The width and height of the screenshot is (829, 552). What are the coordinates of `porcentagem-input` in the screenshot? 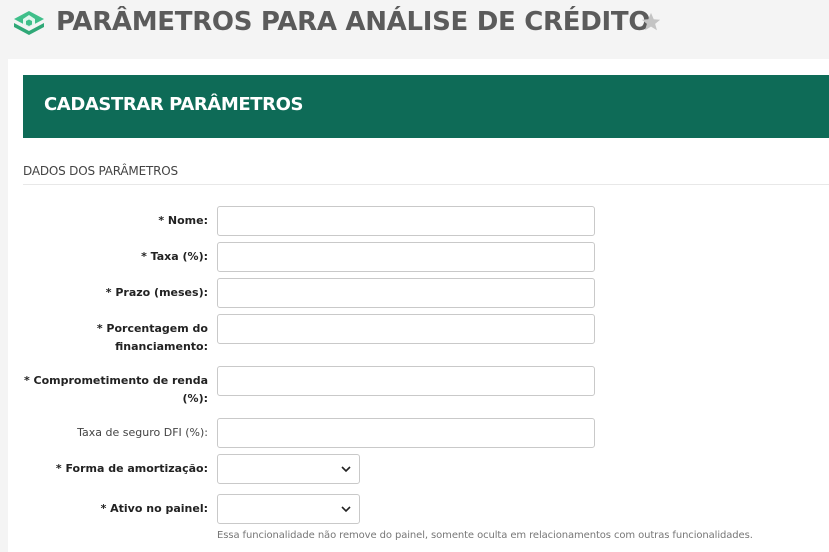 It's located at (406, 329).